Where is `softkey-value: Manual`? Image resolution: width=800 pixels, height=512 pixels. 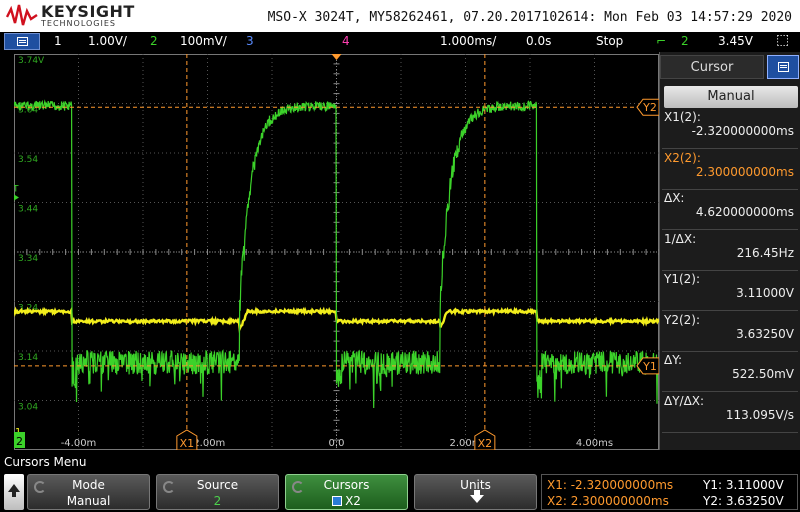
softkey-value: Manual is located at coordinates (88, 501).